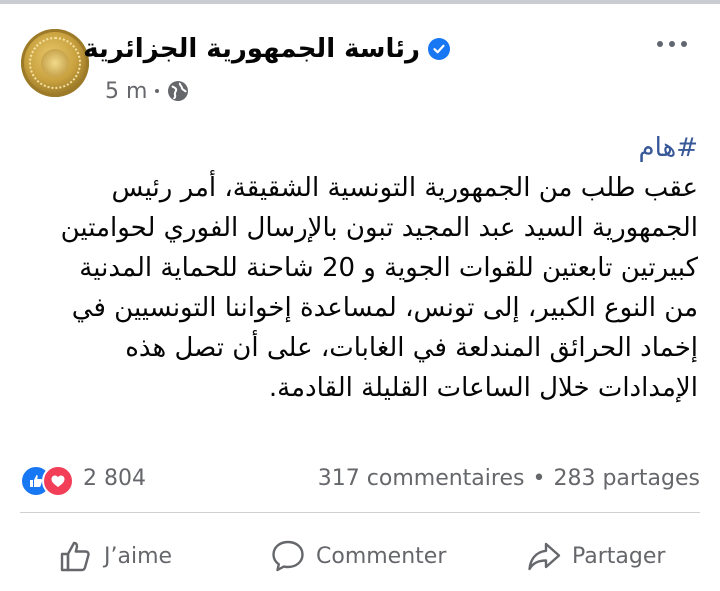 The width and height of the screenshot is (720, 591). I want to click on more-options-icon, so click(672, 44).